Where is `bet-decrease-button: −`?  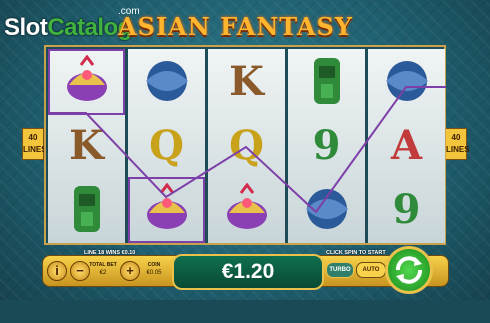 bet-decrease-button: − is located at coordinates (80, 271).